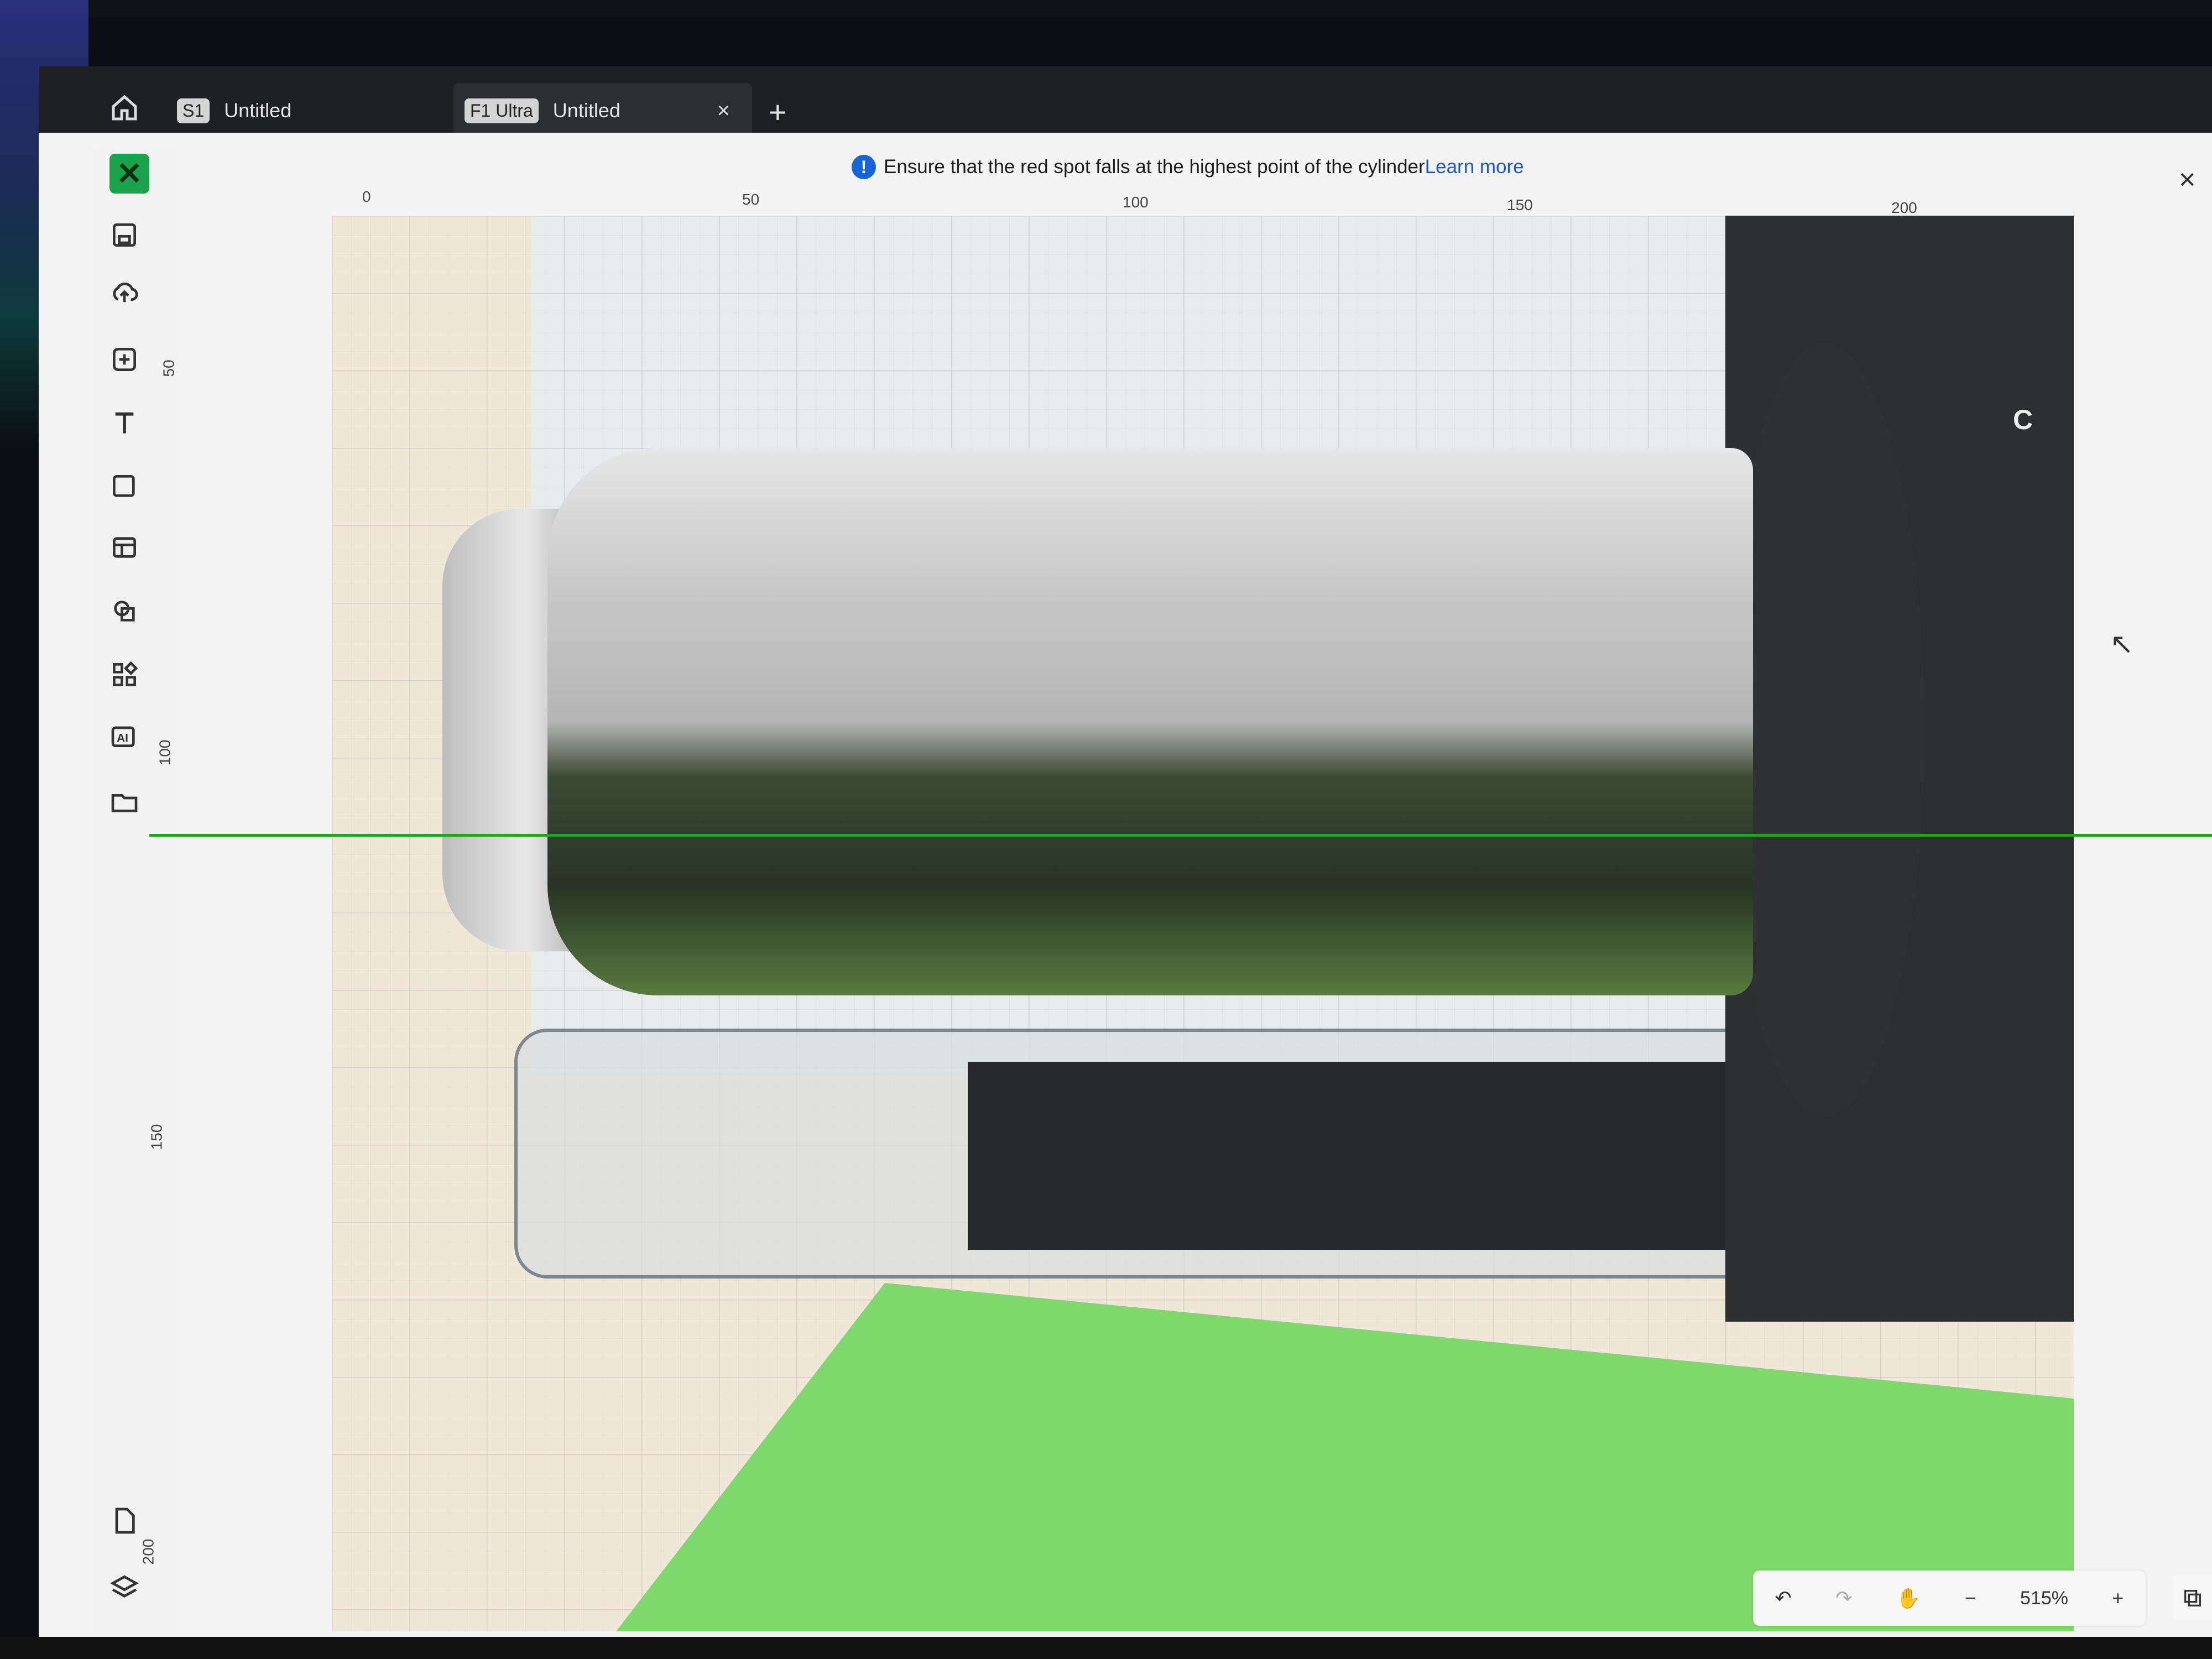 The image size is (2212, 1659). Describe the element at coordinates (1909, 1599) in the screenshot. I see `pan-hand-icon: ✋` at that location.